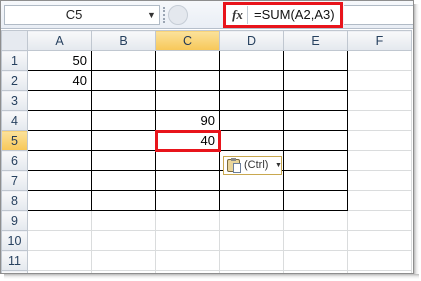 Image resolution: width=421 pixels, height=281 pixels. I want to click on cell-f11, so click(379, 260).